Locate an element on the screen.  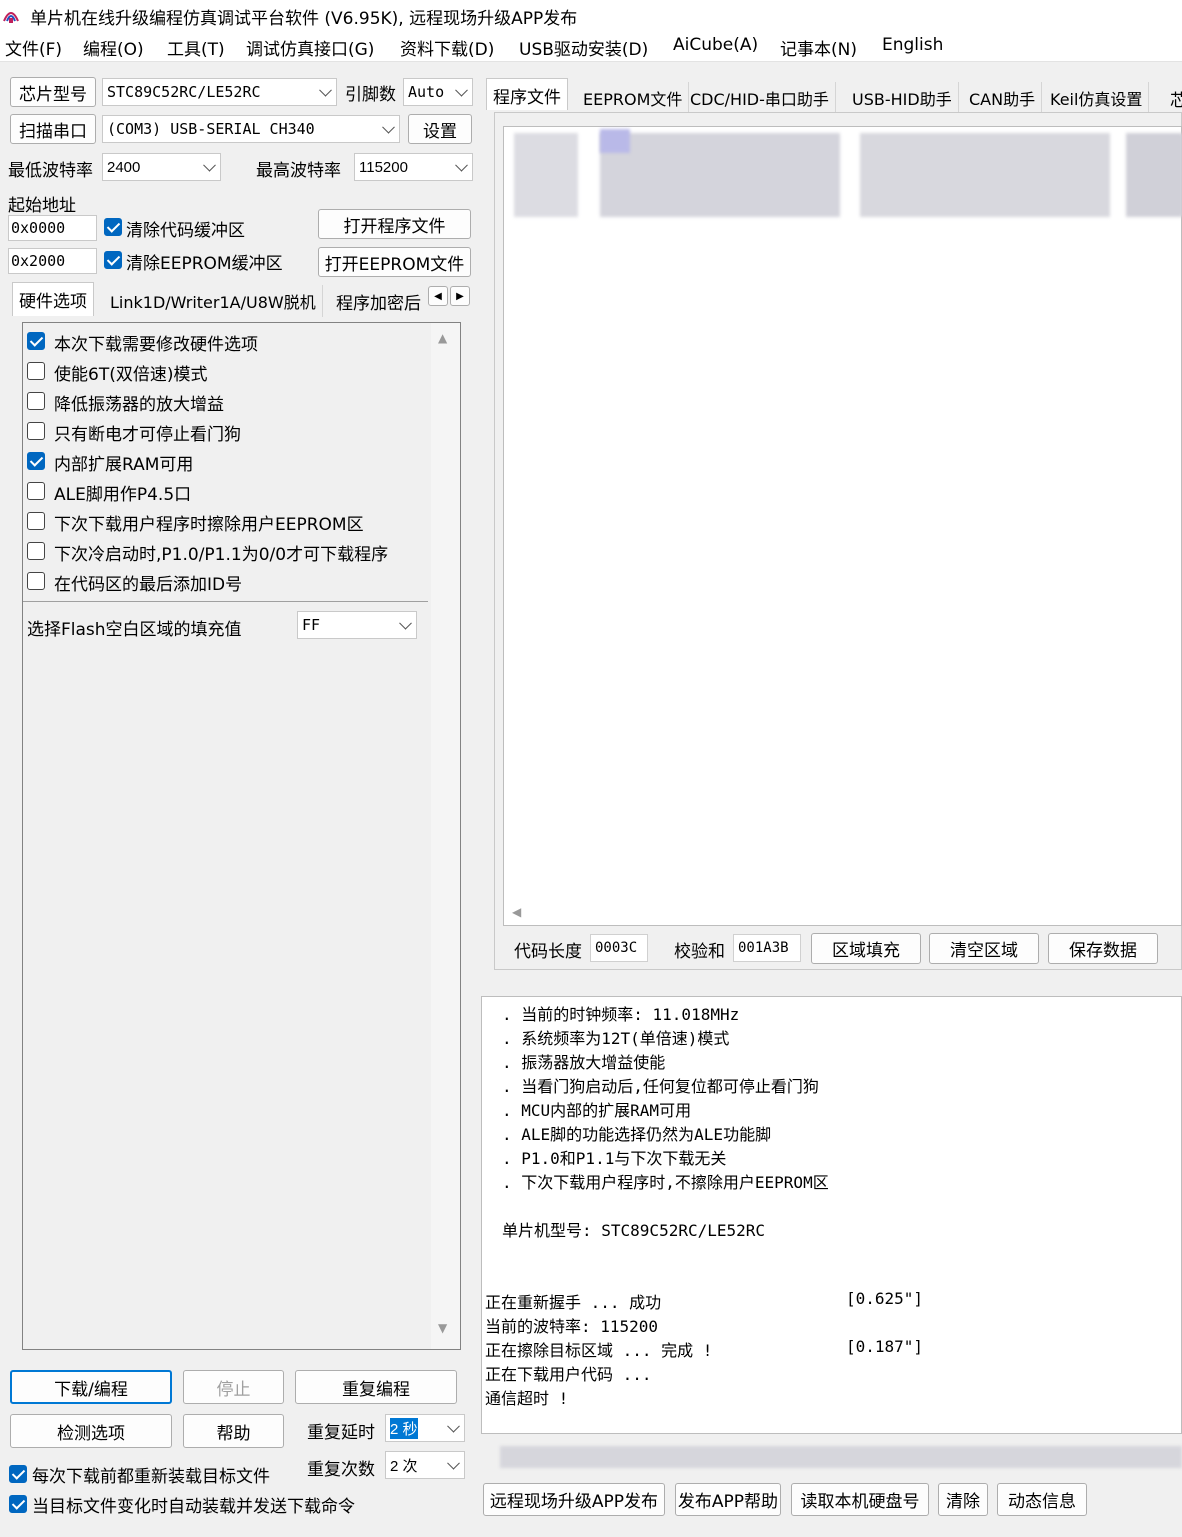
repeat-delay-select: 2 秒 is located at coordinates (425, 1428).